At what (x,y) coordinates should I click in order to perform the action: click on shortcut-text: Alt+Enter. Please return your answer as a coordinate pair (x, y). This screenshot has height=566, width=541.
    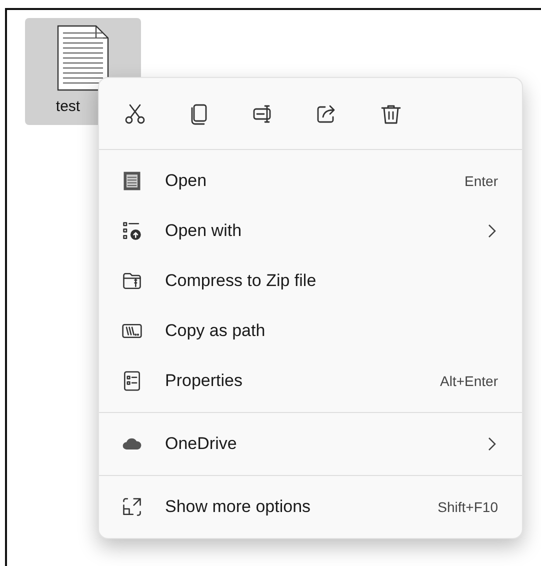
    Looking at the image, I should click on (469, 381).